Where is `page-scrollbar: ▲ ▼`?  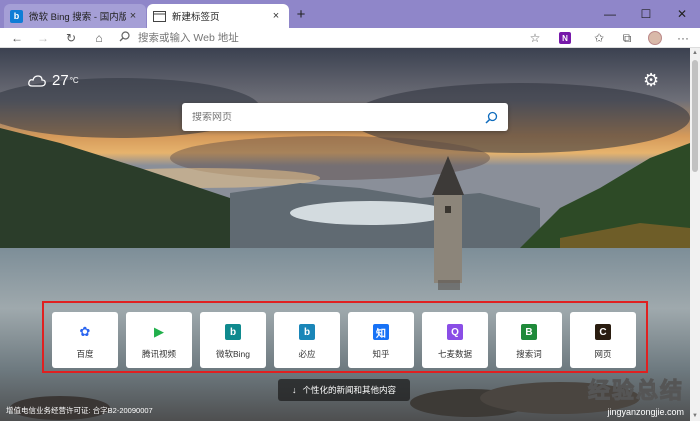
page-scrollbar: ▲ ▼ is located at coordinates (695, 234).